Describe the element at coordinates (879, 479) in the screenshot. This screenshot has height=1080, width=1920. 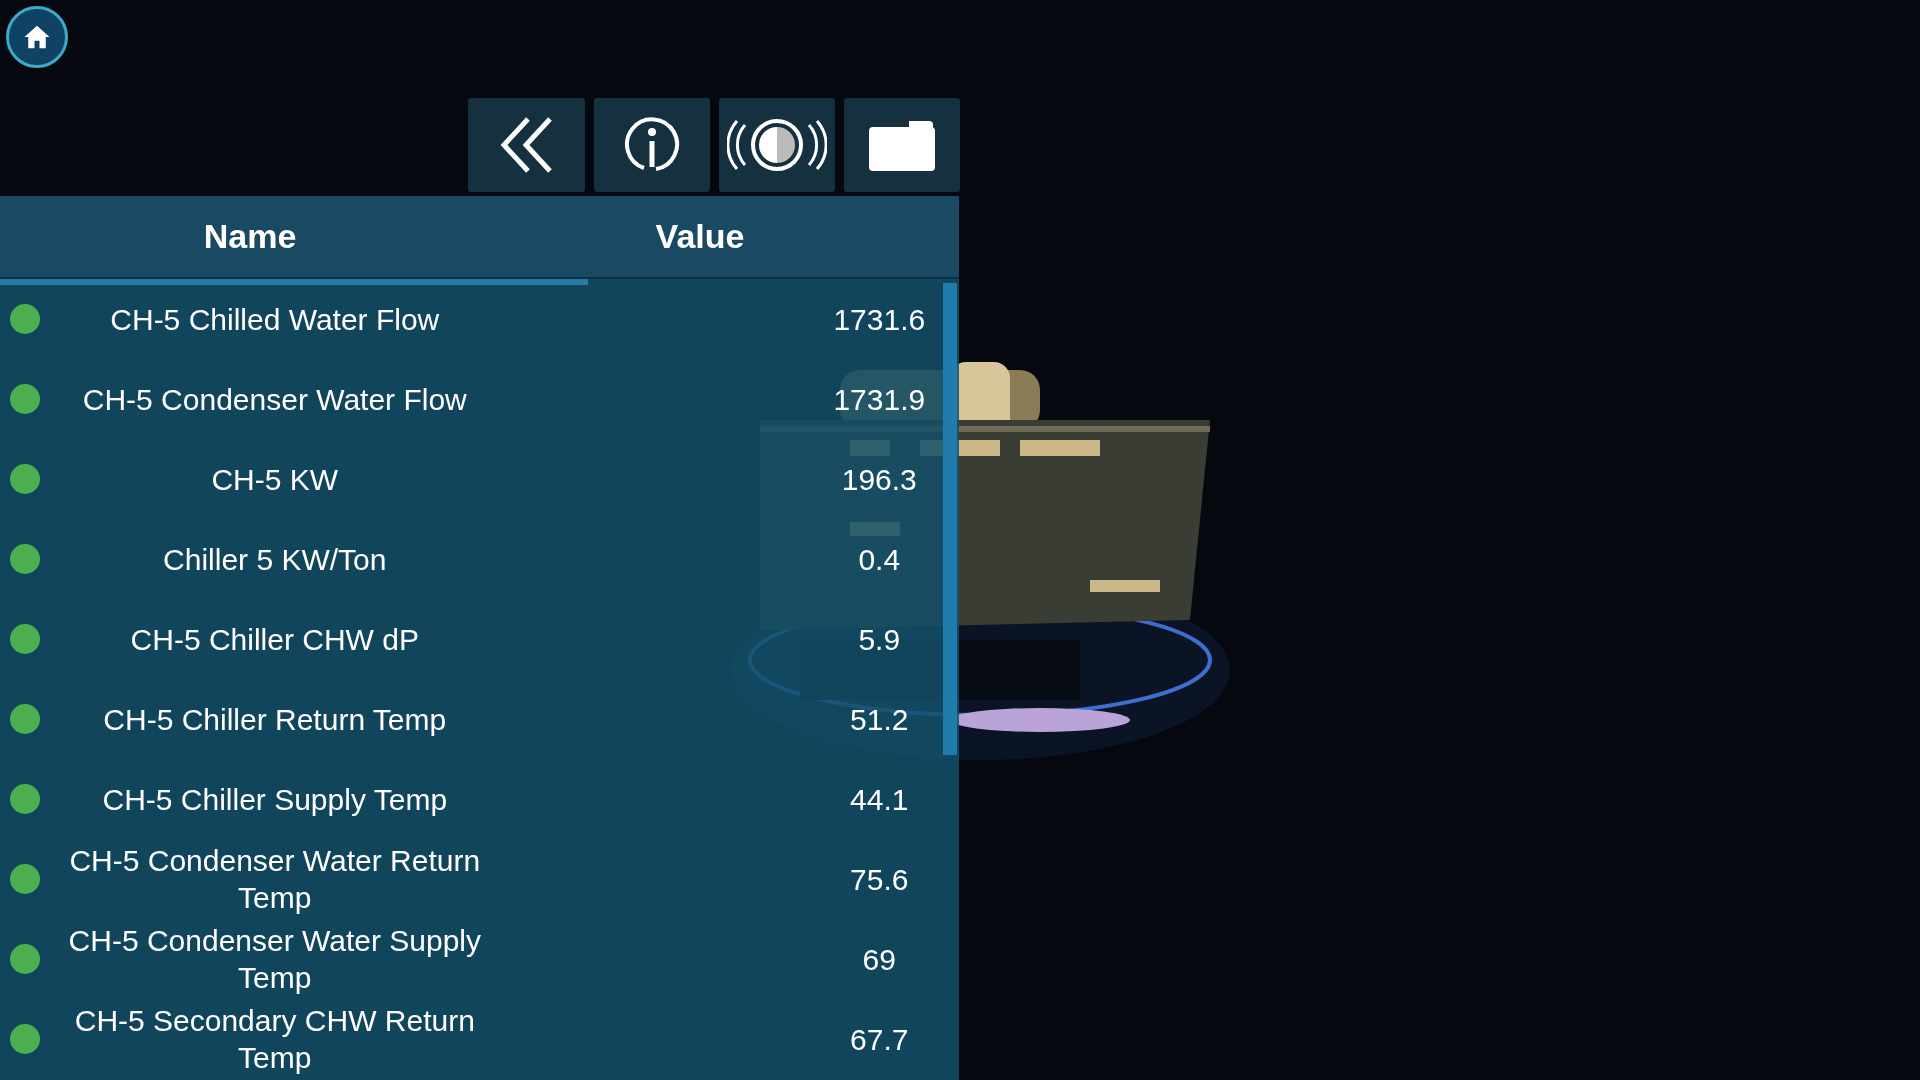
I see `table-cell-text: 196.3` at that location.